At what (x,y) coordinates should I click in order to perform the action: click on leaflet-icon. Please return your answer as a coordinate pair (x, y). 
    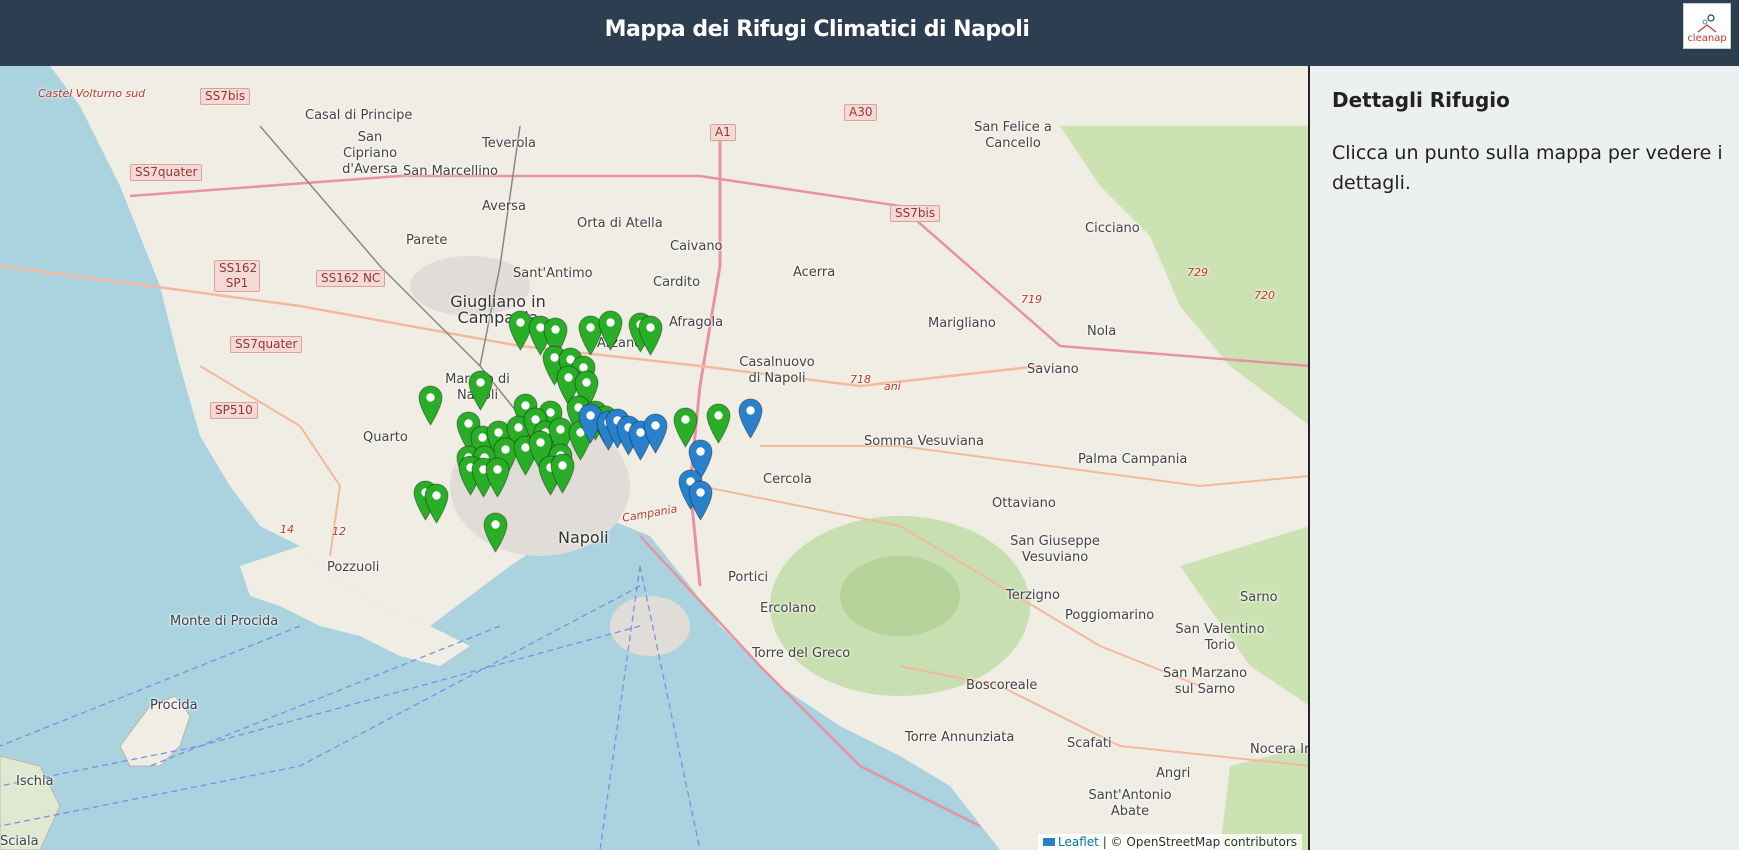
    Looking at the image, I should click on (1049, 842).